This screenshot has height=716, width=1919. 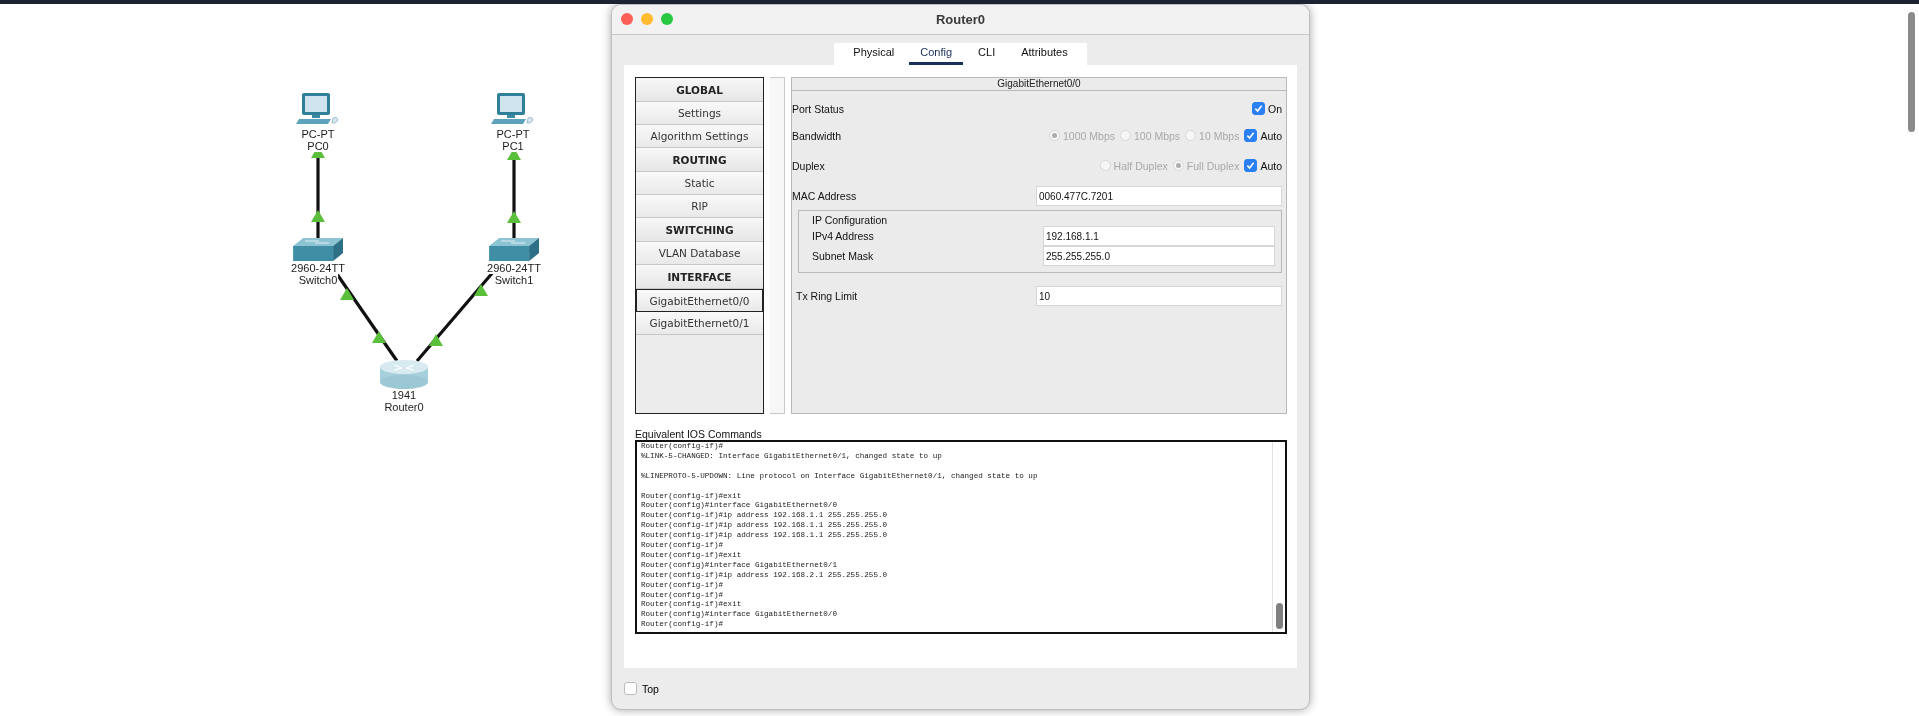 I want to click on top-checkbox, so click(x=630, y=688).